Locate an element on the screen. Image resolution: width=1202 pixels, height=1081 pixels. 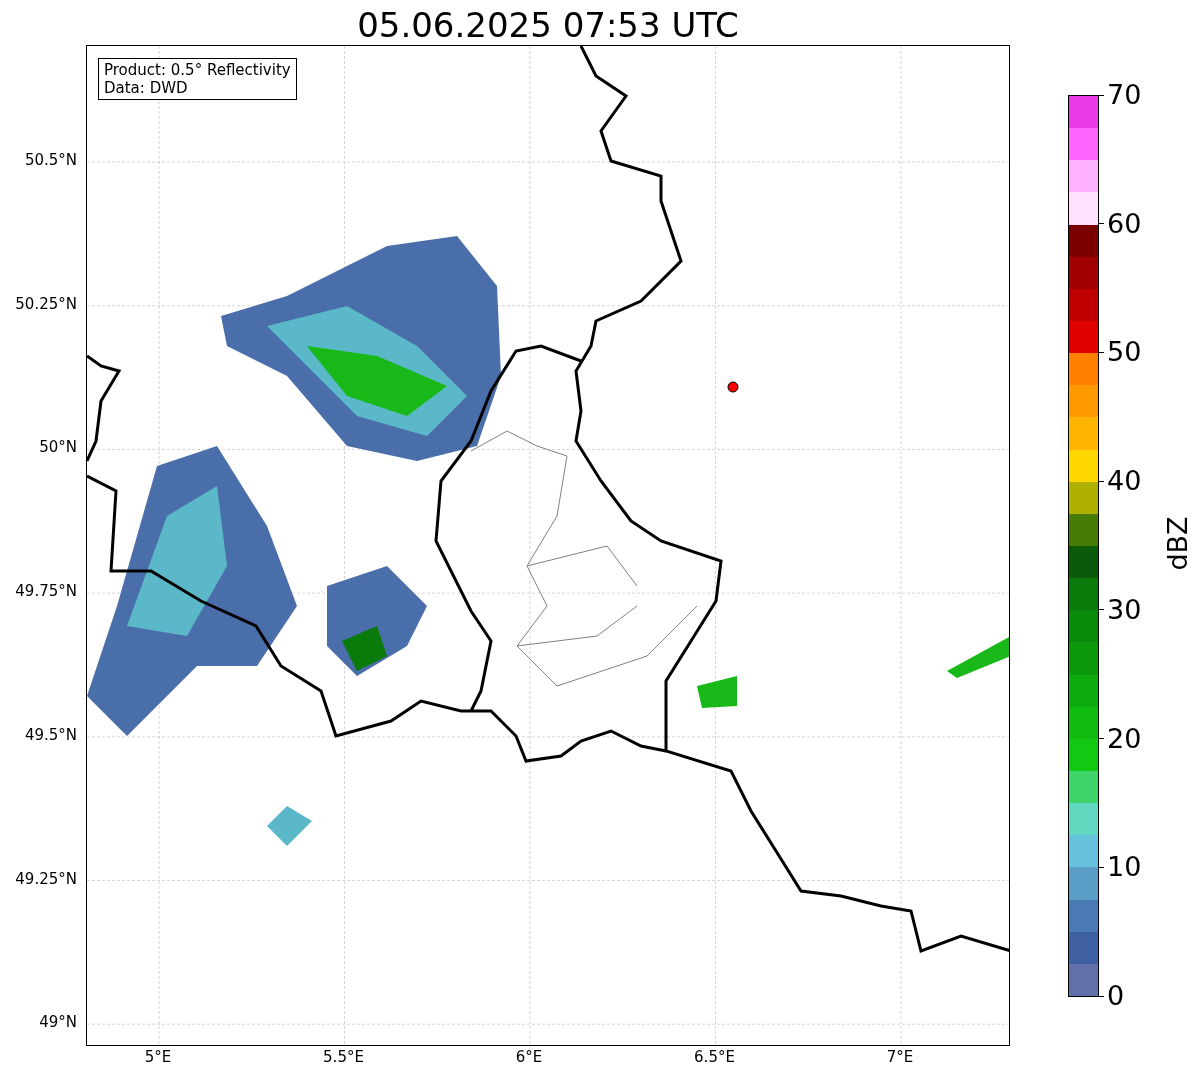
colorbar-tick-label: 0 is located at coordinates (1116, 996).